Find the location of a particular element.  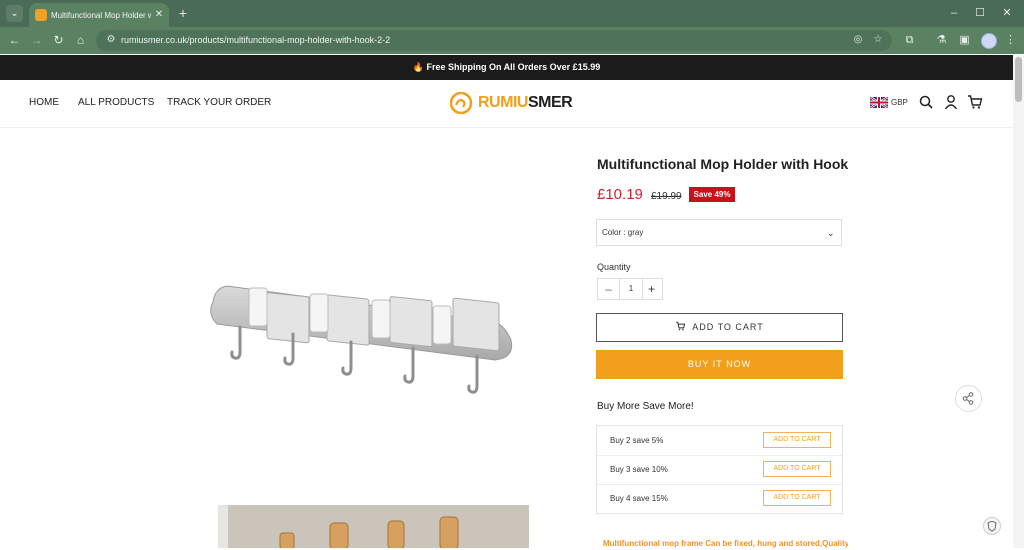

close-window-button: ✕ is located at coordinates (1007, 13).